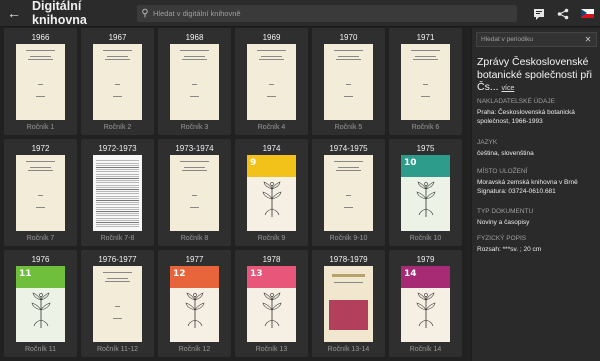 This screenshot has width=600, height=361. I want to click on search-icon: ⚲, so click(145, 13).